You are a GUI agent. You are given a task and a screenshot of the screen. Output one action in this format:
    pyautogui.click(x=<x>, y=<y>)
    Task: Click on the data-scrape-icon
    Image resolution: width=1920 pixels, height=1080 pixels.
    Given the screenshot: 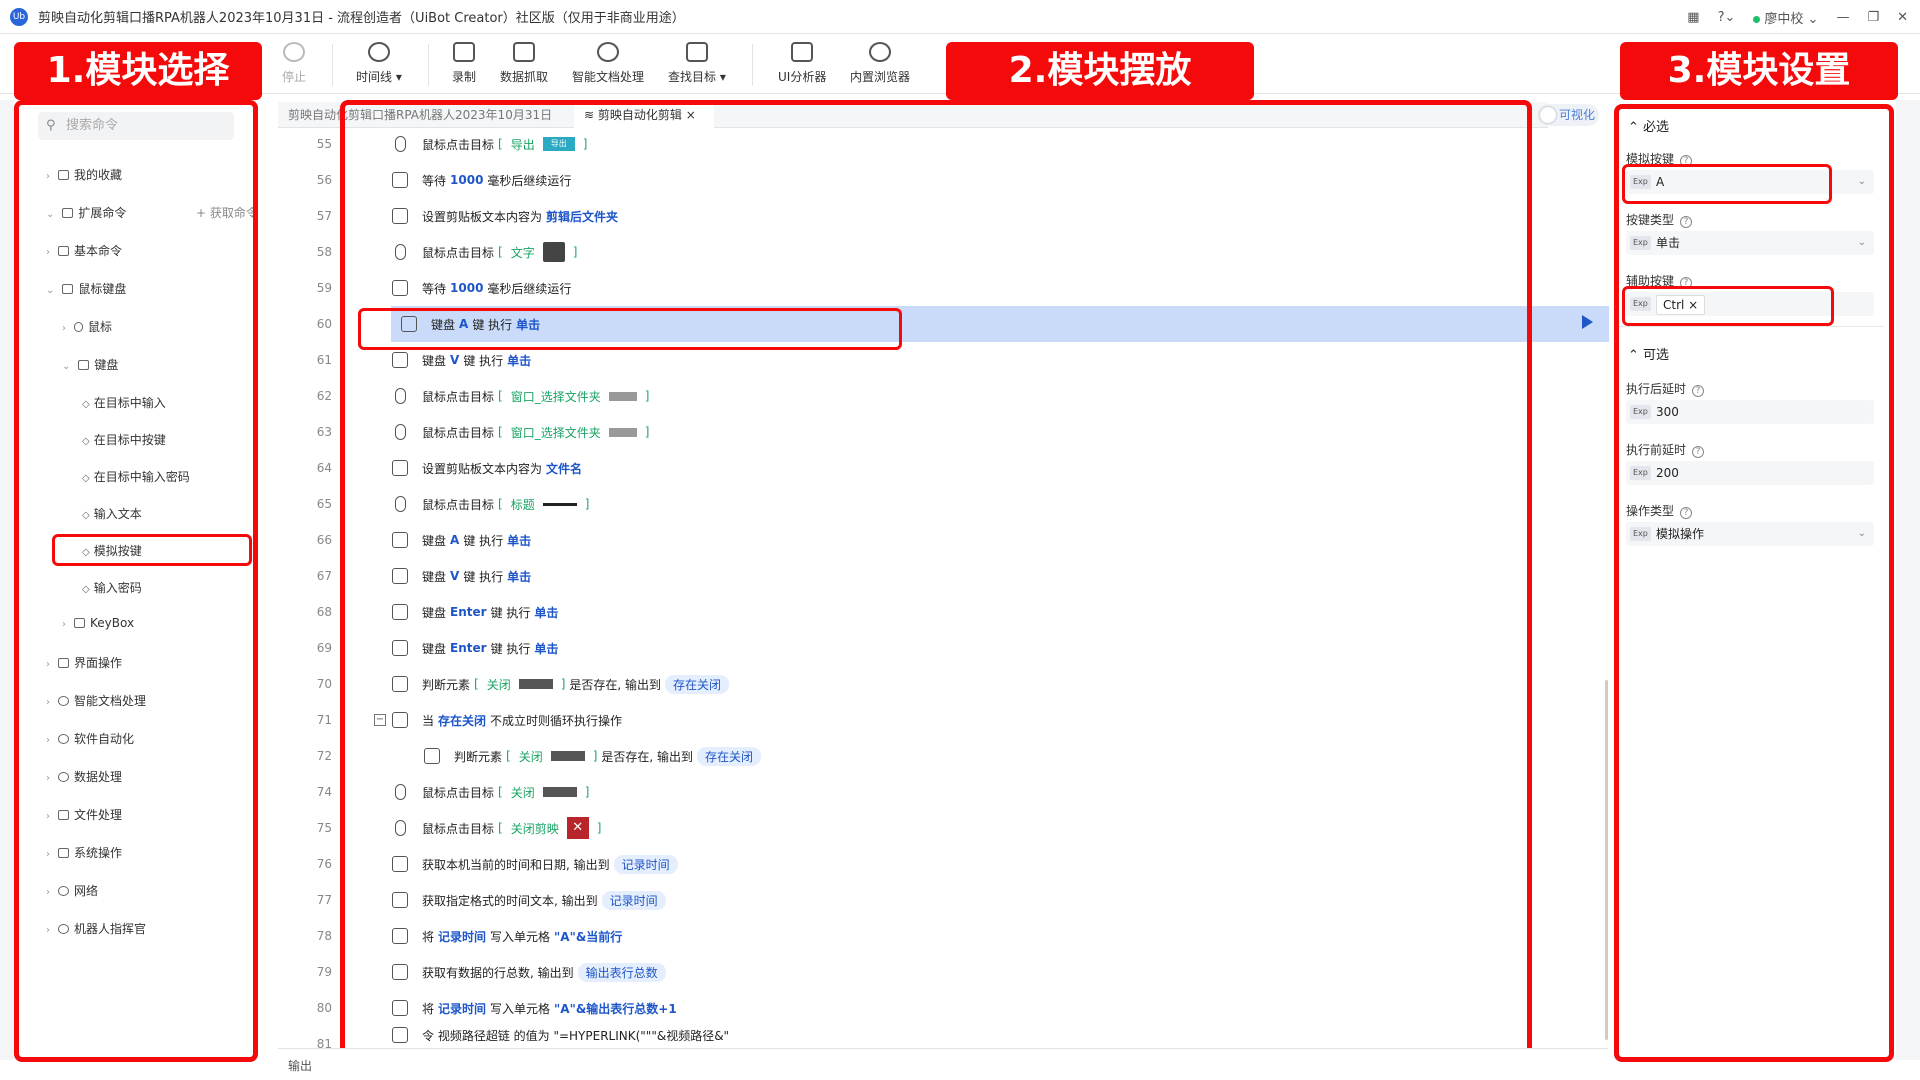 What is the action you would take?
    pyautogui.click(x=524, y=52)
    